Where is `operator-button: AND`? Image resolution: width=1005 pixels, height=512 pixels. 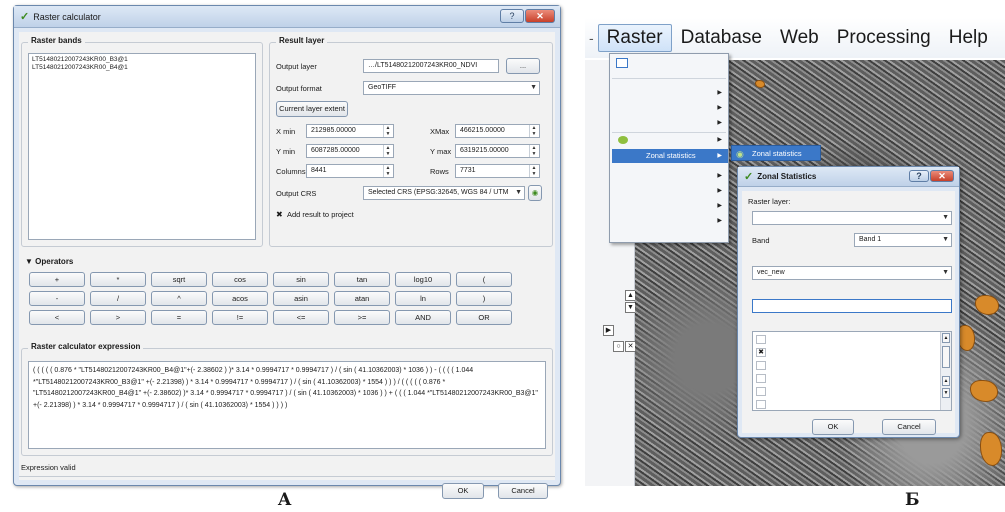 operator-button: AND is located at coordinates (423, 317).